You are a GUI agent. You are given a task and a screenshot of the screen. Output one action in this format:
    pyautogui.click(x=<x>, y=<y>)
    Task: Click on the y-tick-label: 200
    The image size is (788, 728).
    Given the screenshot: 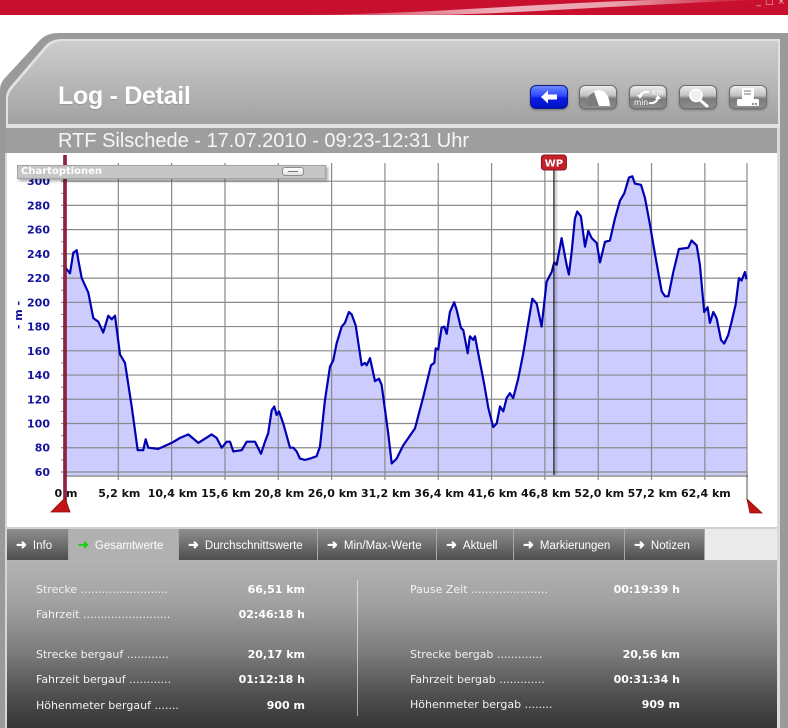 What is the action you would take?
    pyautogui.click(x=38, y=302)
    